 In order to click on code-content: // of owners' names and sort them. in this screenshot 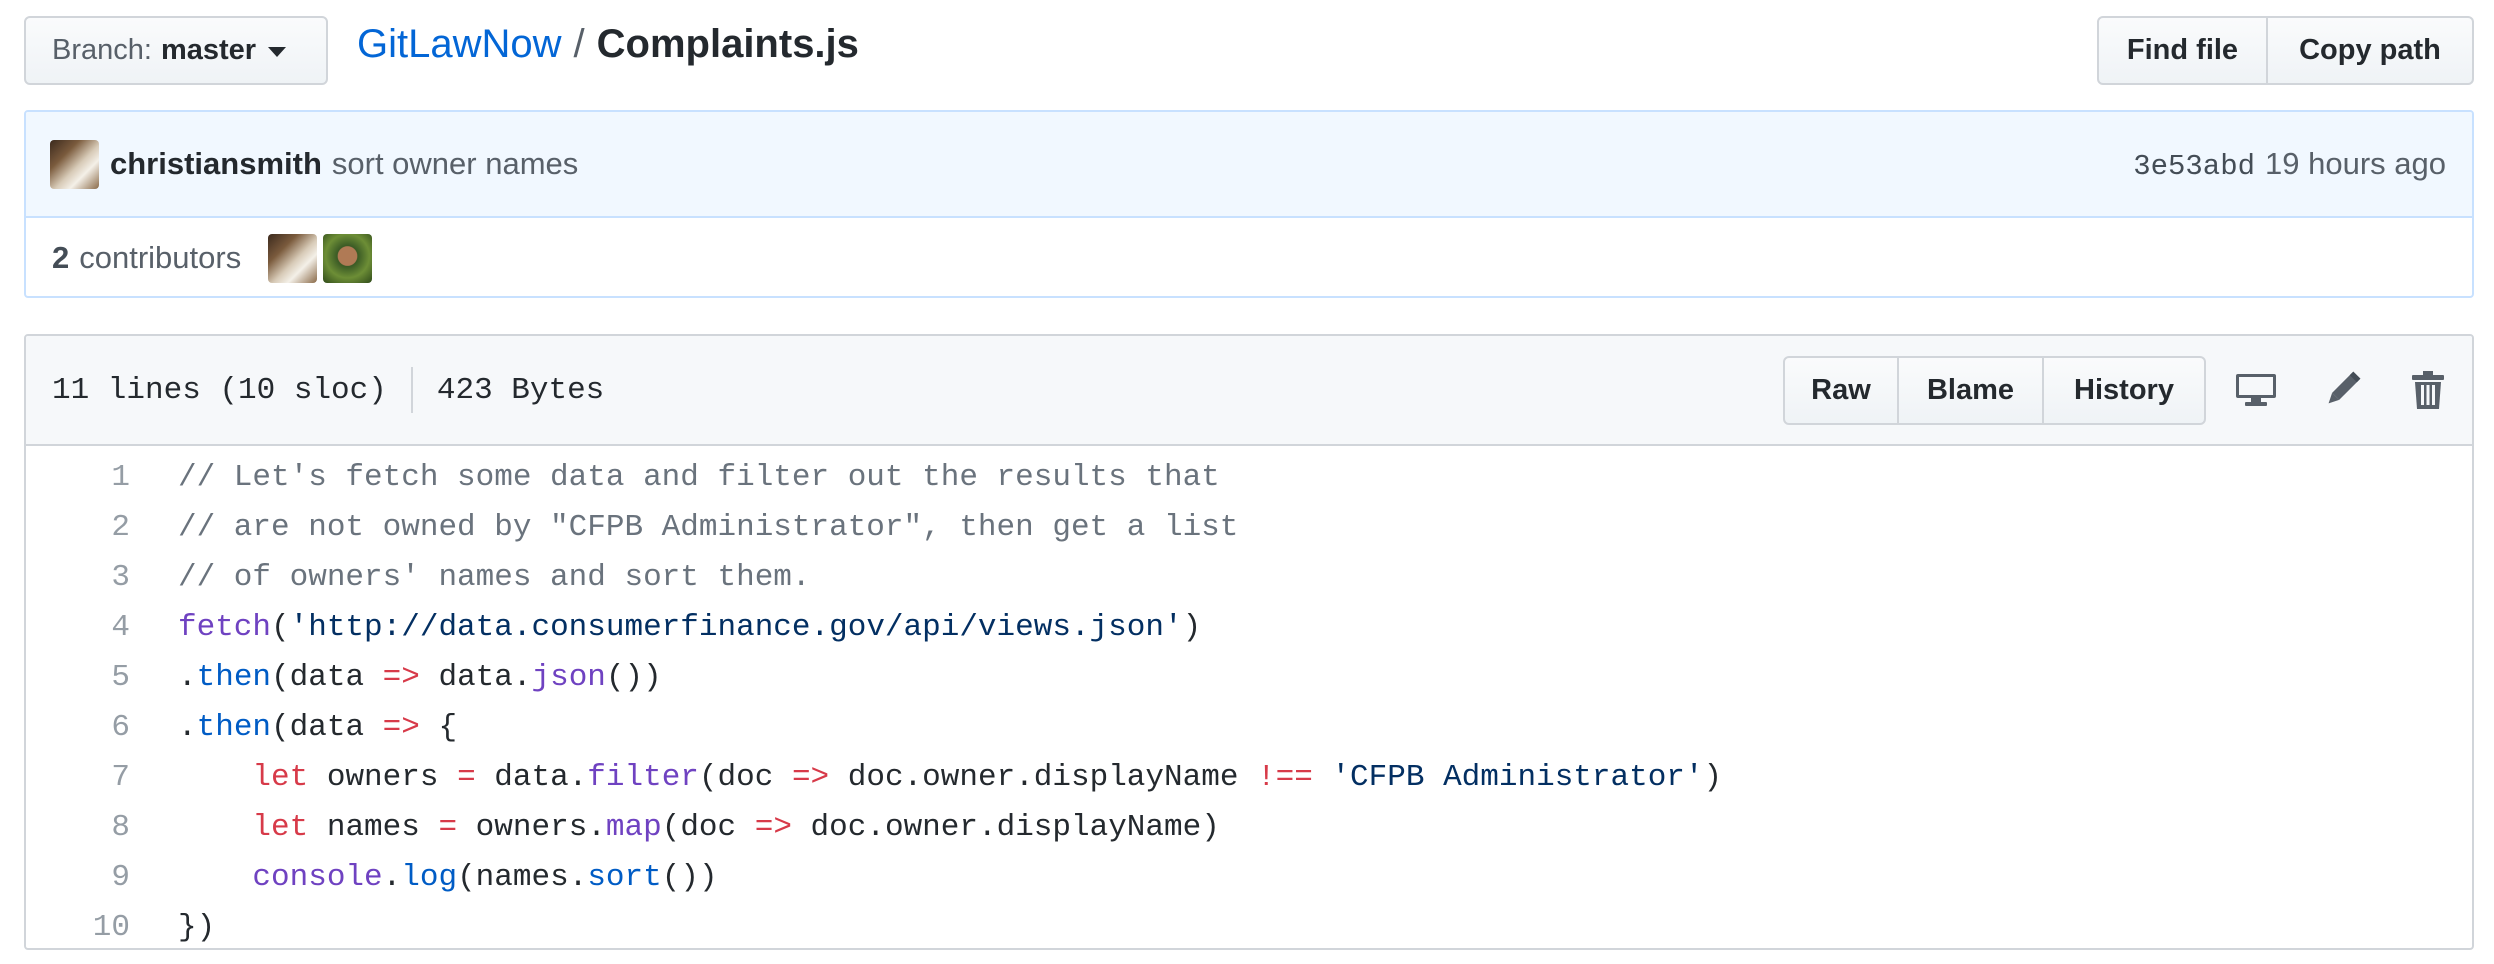, I will do `click(470, 577)`.